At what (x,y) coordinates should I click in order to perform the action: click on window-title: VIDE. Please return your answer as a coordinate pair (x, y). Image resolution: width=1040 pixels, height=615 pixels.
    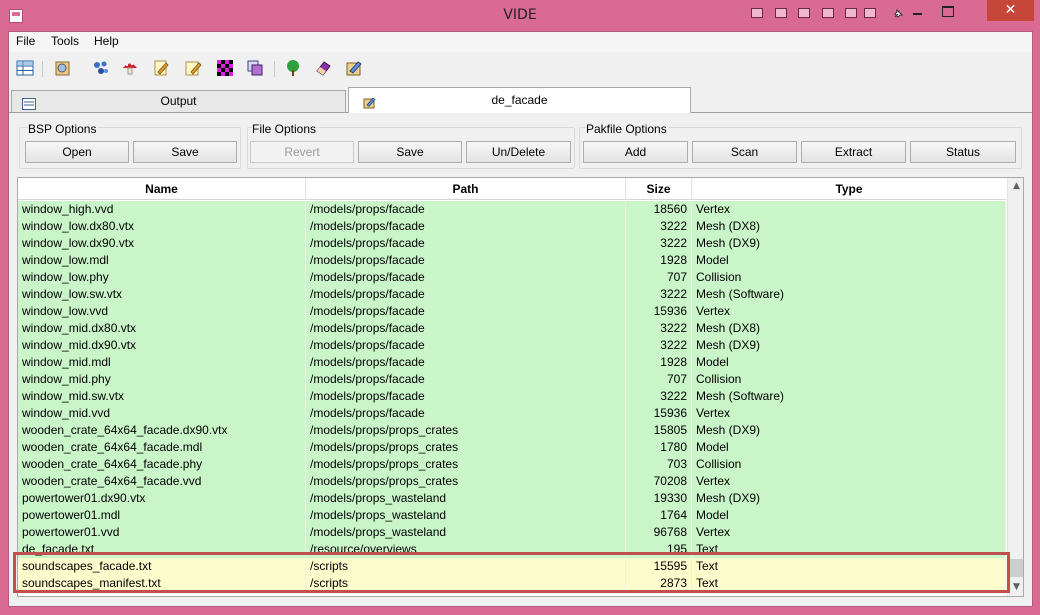
    Looking at the image, I should click on (520, 15).